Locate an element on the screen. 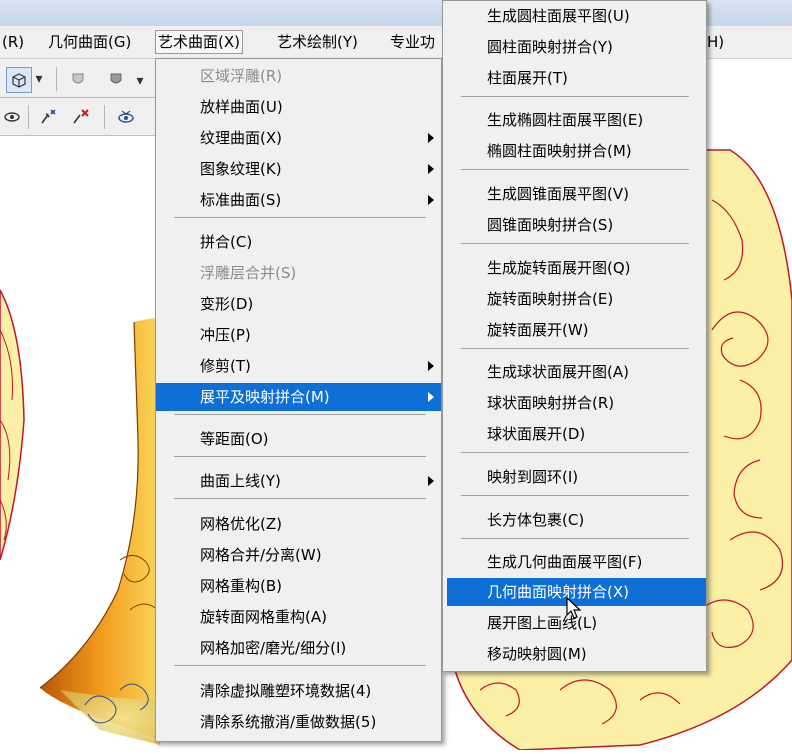  submenu-item-sphere-flat: 生成球状面展开图(A) is located at coordinates (574, 372).